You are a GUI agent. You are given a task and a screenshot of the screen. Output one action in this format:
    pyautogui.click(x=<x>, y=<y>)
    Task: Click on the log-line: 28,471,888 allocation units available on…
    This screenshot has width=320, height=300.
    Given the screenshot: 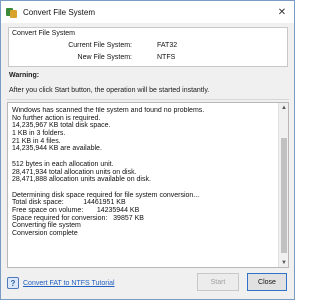 What is the action you would take?
    pyautogui.click(x=81, y=180)
    